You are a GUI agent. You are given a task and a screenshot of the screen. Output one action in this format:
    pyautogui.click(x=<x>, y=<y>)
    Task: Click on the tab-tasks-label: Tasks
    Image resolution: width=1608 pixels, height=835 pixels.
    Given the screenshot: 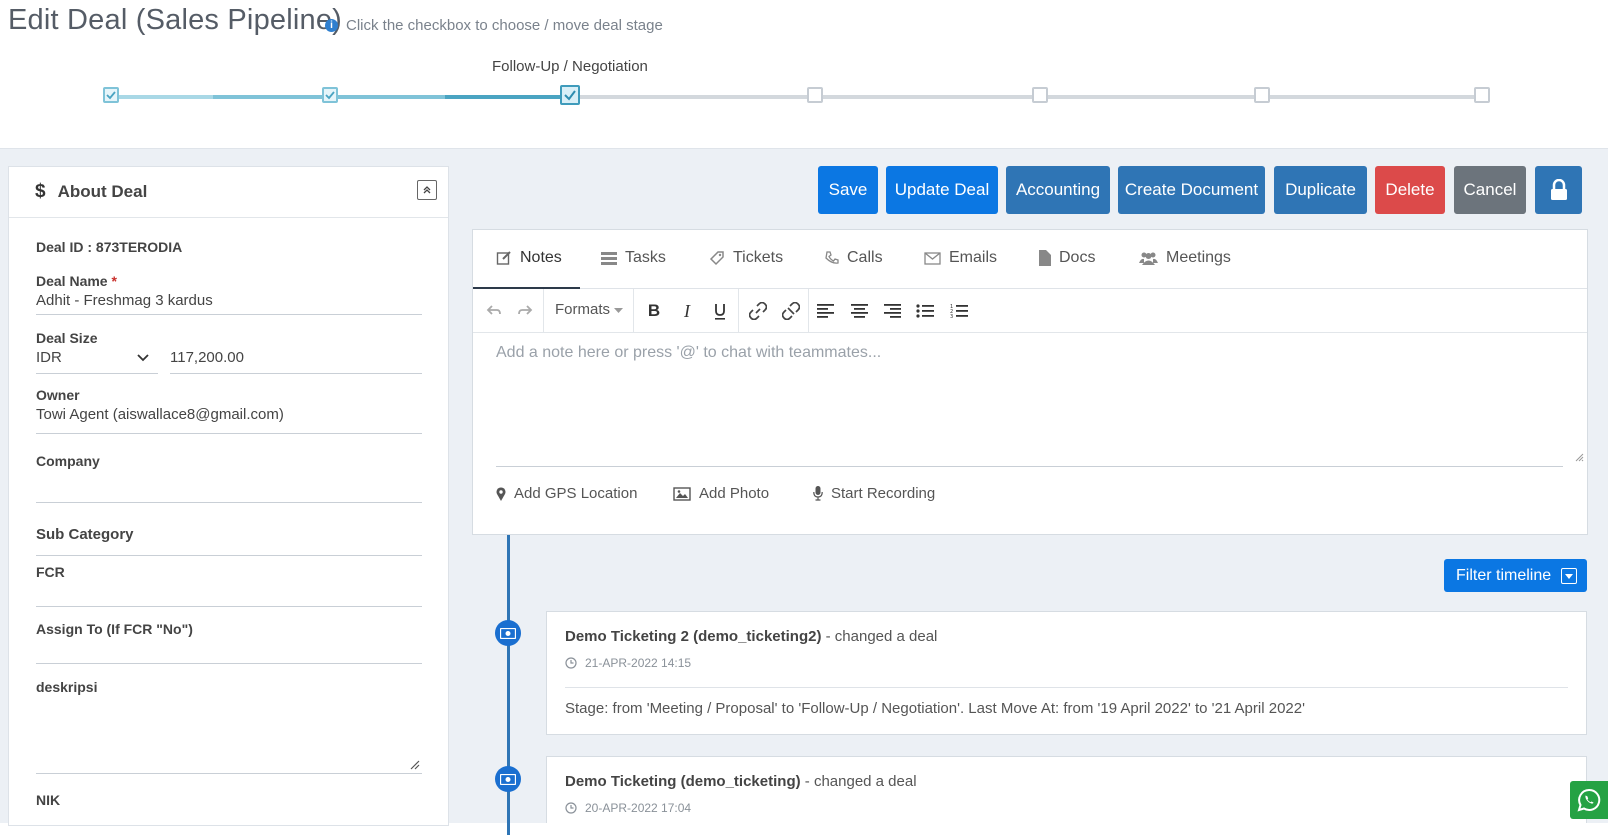 What is the action you would take?
    pyautogui.click(x=645, y=257)
    